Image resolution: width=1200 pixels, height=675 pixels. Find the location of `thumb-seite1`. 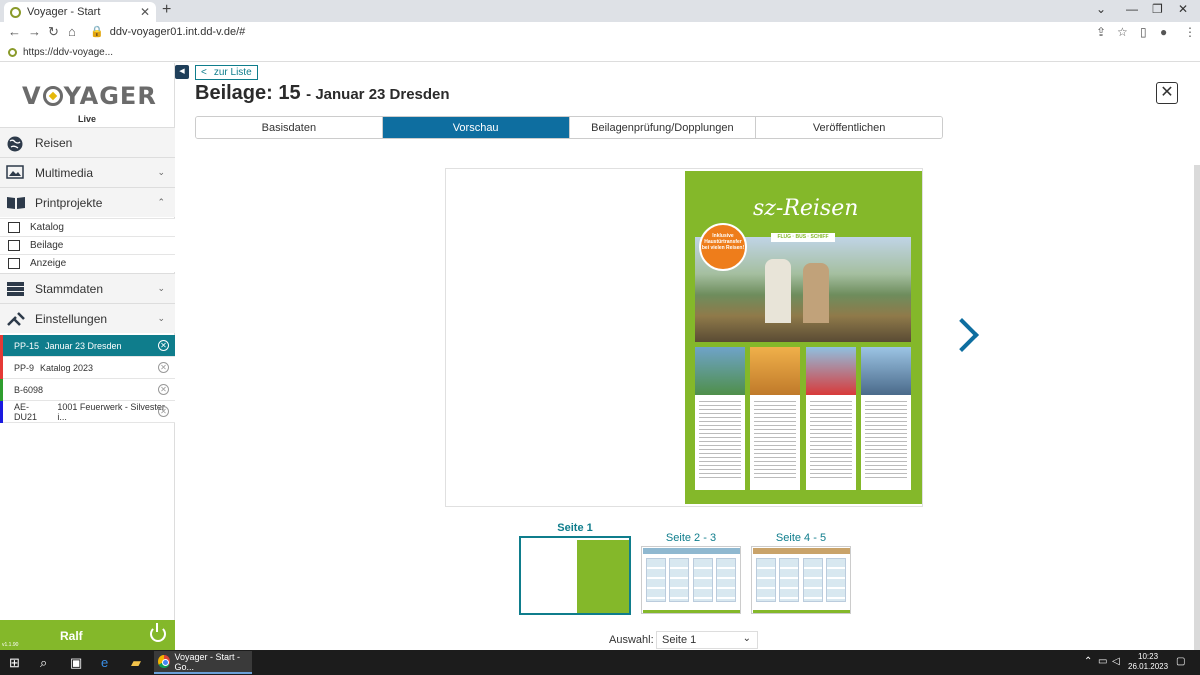

thumb-seite1 is located at coordinates (575, 575).